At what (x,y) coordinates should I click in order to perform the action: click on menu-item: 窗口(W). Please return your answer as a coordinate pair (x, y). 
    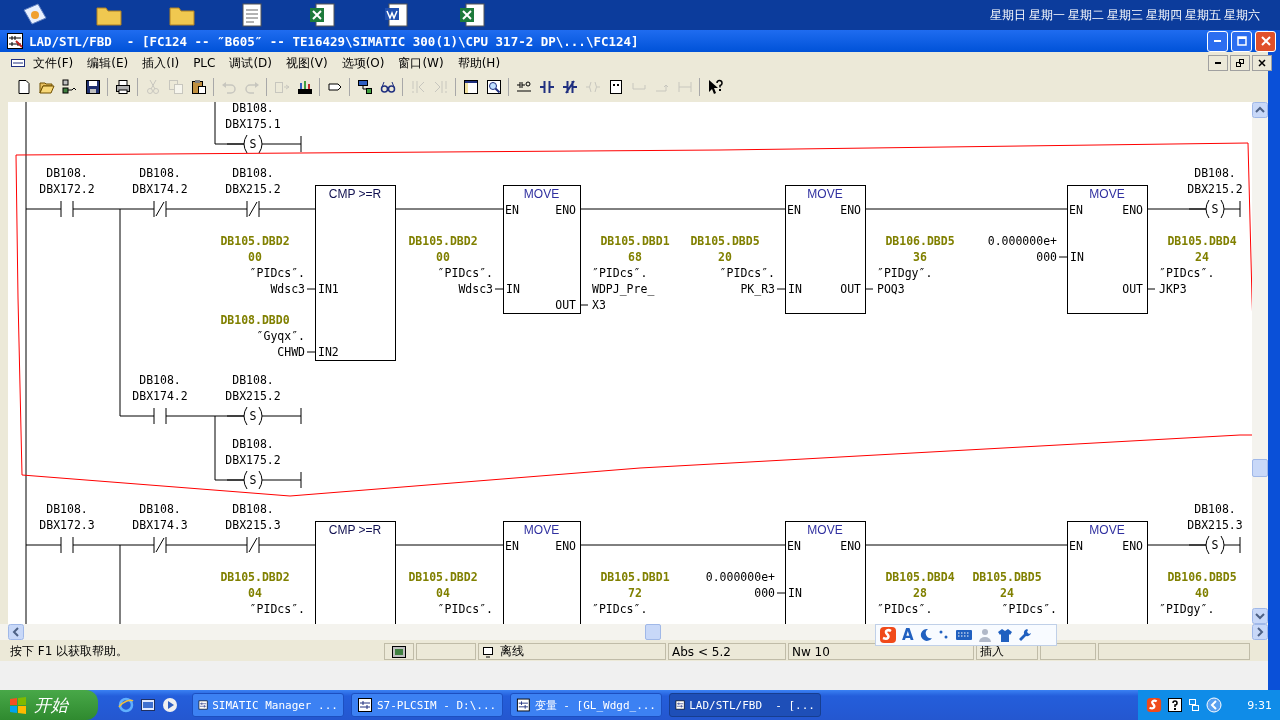
    Looking at the image, I should click on (421, 63).